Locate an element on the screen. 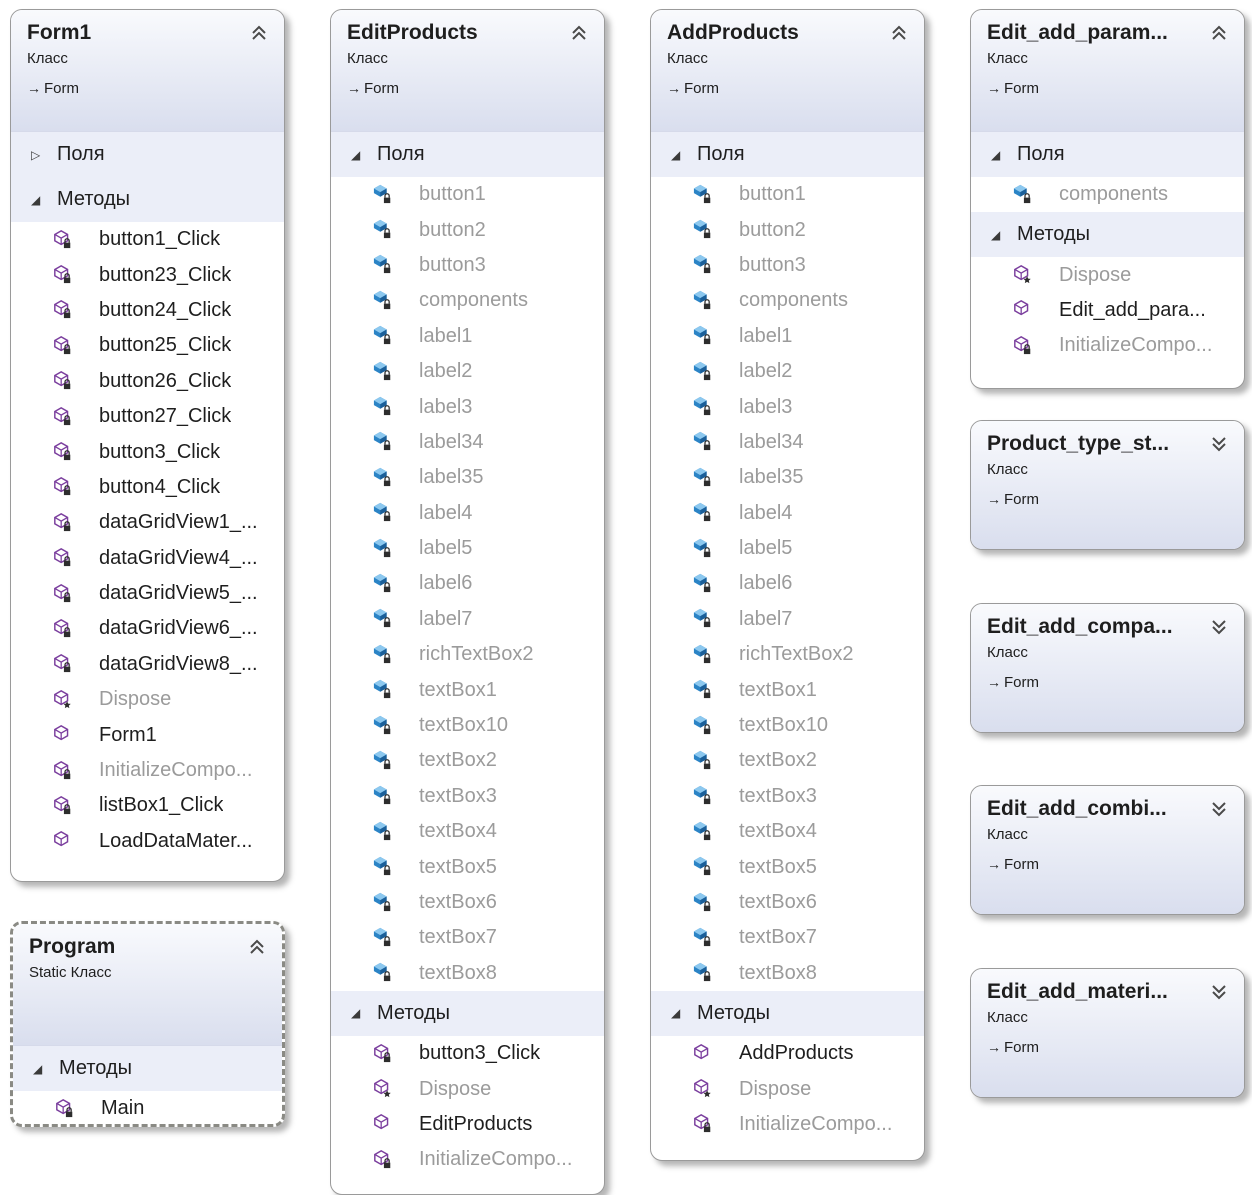 This screenshot has width=1252, height=1195. class-header: Program Static Класс is located at coordinates (147, 985).